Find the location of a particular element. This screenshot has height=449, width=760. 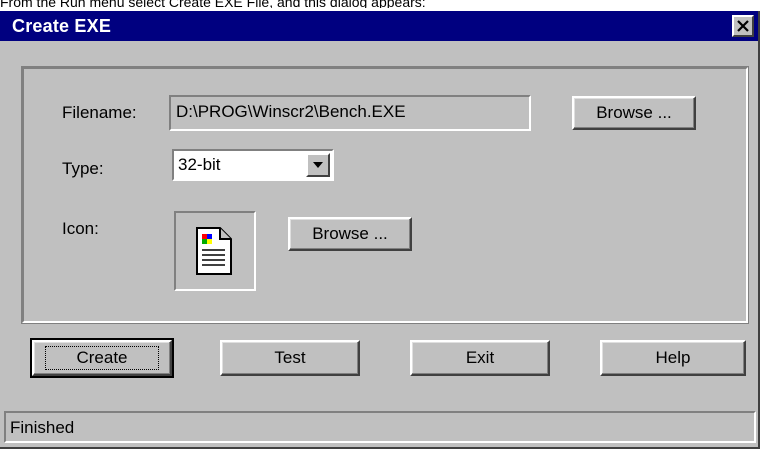

filename-value: D:\PROG\Winscr2\Bench.EXE is located at coordinates (291, 111).